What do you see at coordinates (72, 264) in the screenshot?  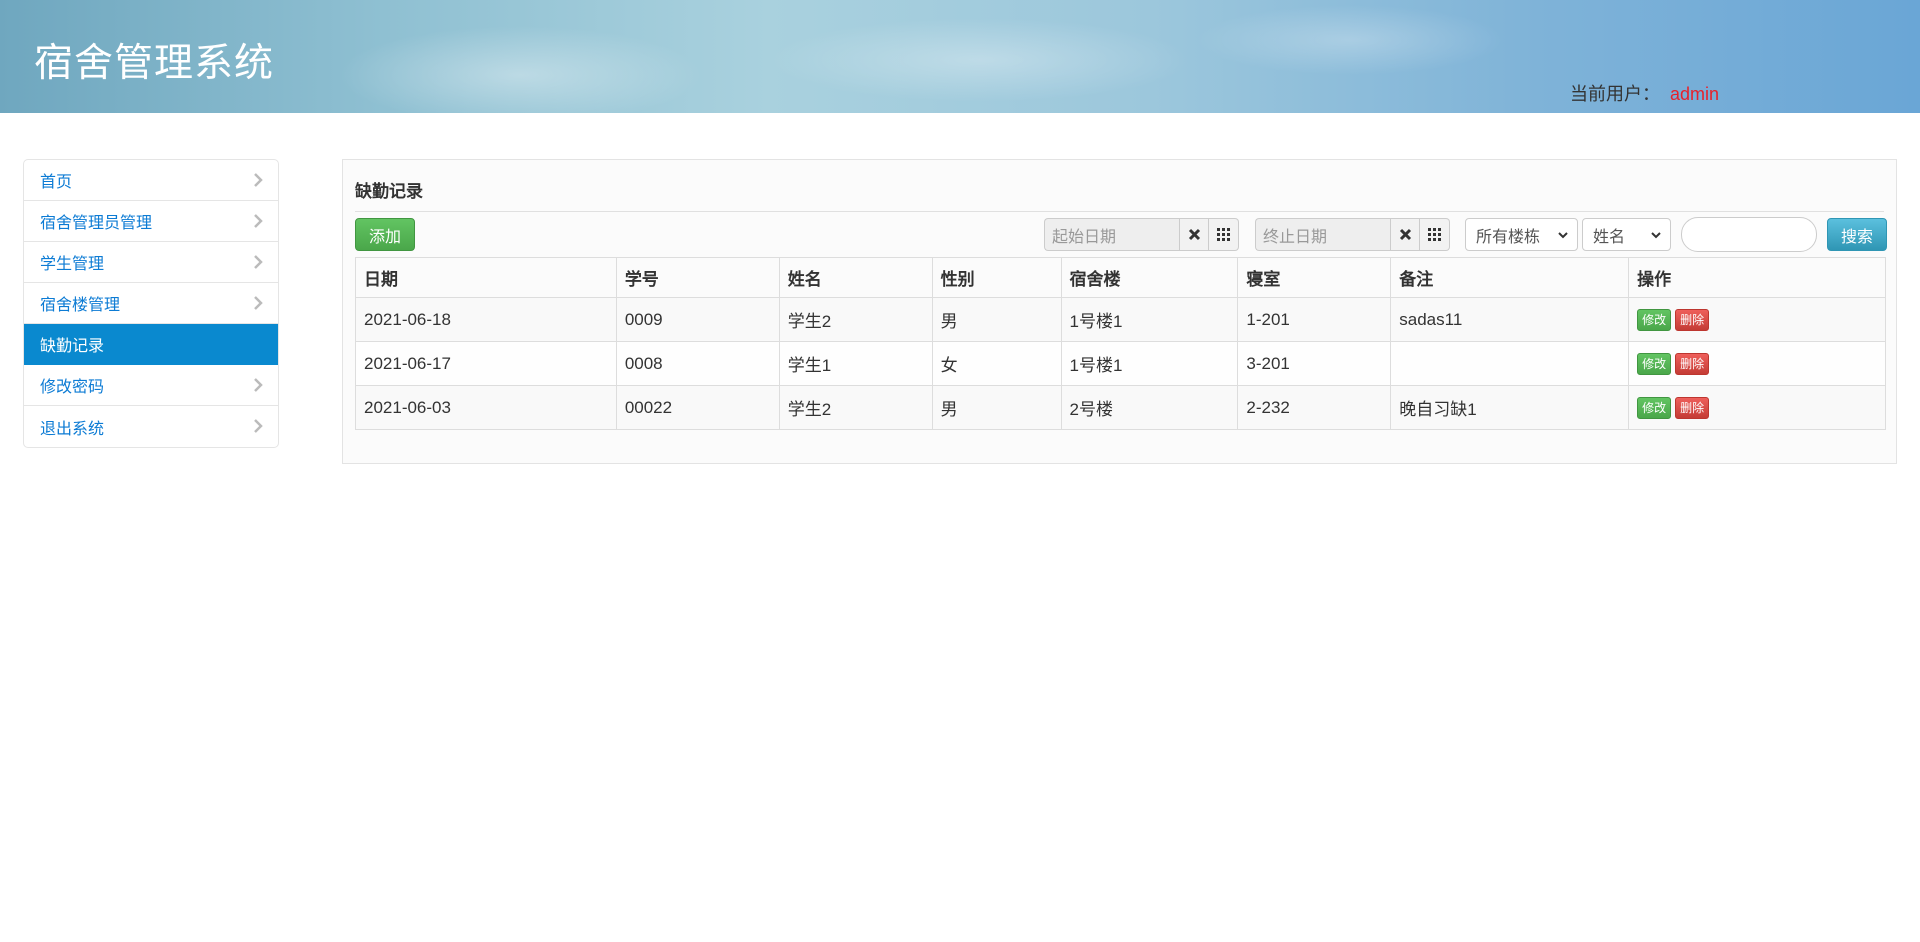 I see `sidebar-item-label: 学生管理` at bounding box center [72, 264].